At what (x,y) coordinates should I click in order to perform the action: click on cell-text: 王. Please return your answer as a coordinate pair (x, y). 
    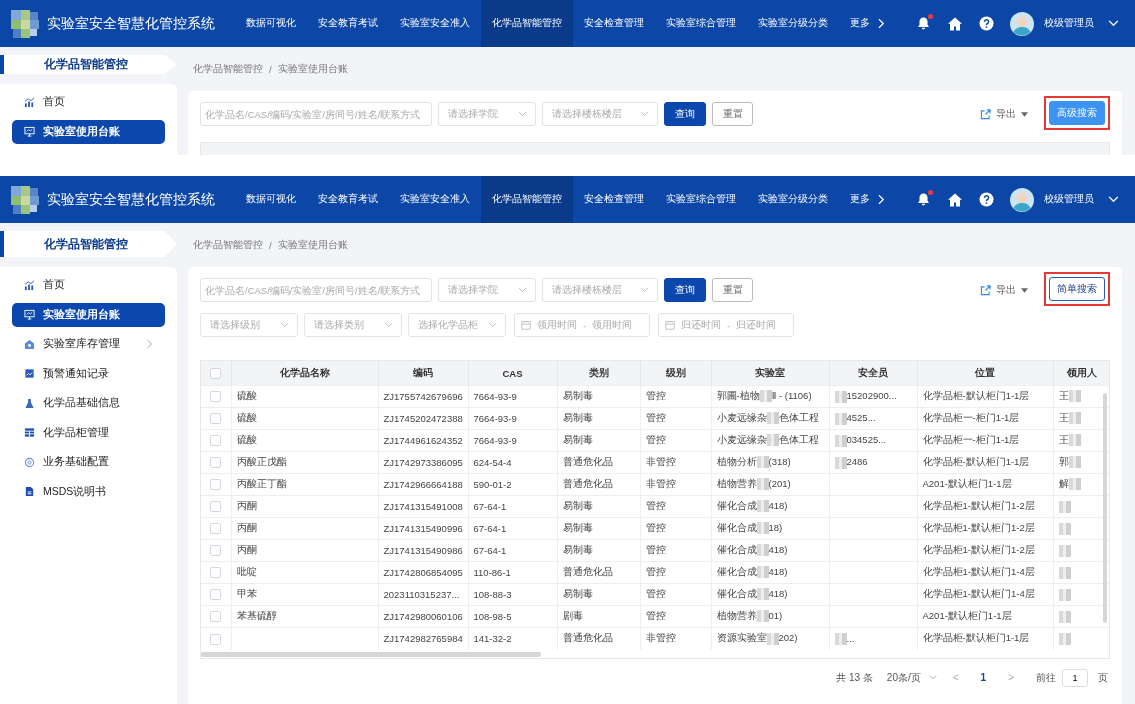
    Looking at the image, I should click on (1063, 417).